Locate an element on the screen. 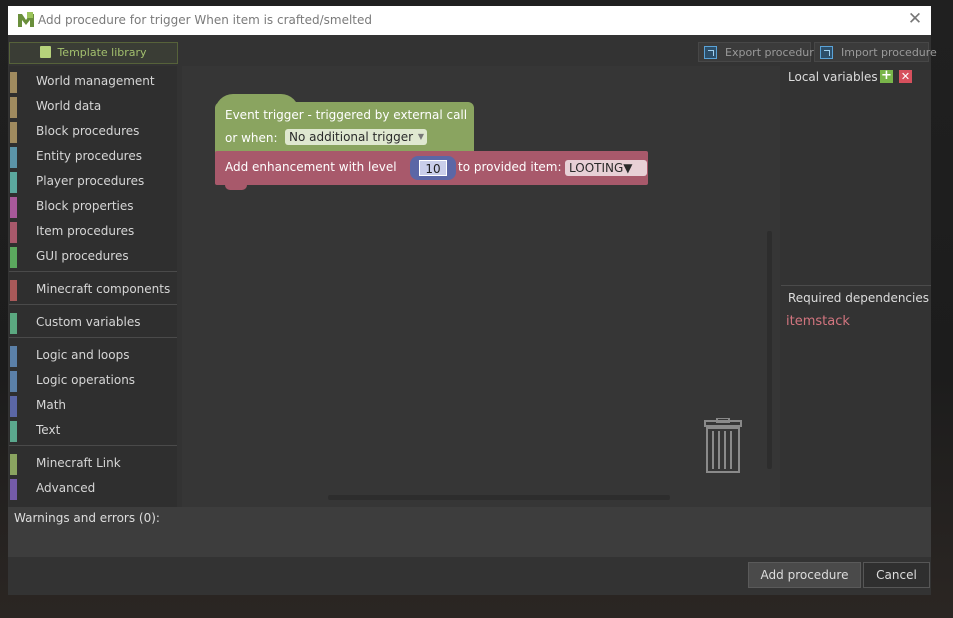 The image size is (953, 618). palette-item-advanced: Advanced is located at coordinates (93, 488).